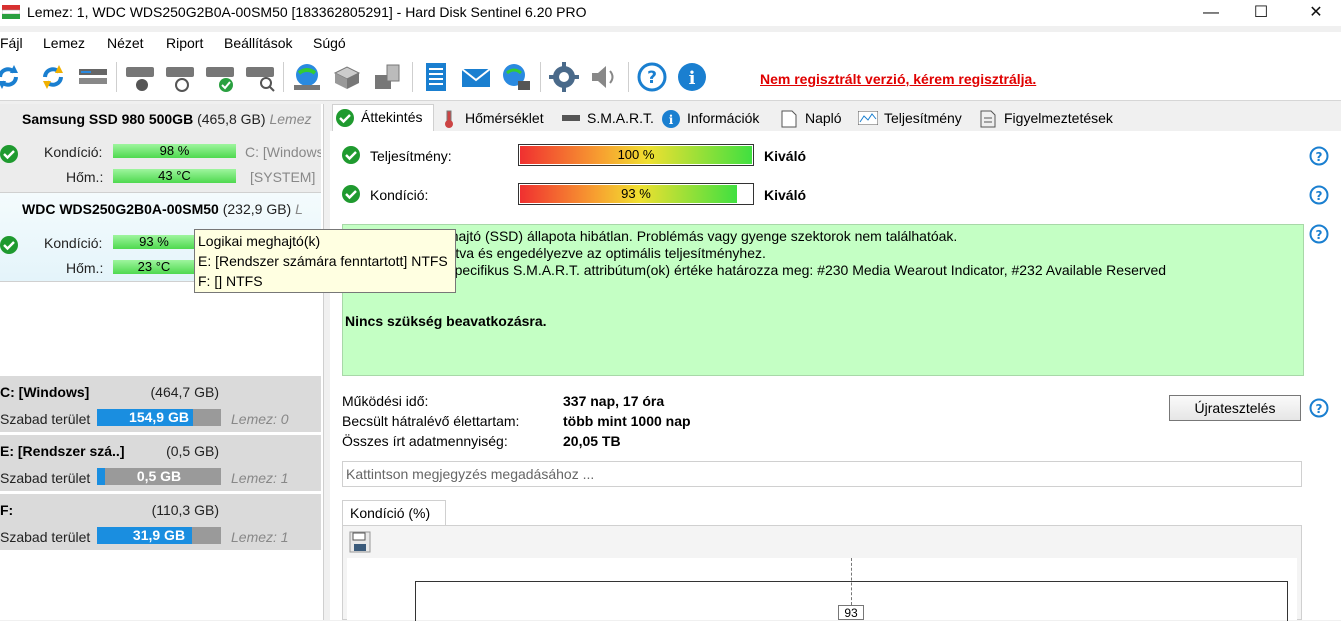 The image size is (1341, 621). I want to click on health-value: 93 %, so click(154, 241).